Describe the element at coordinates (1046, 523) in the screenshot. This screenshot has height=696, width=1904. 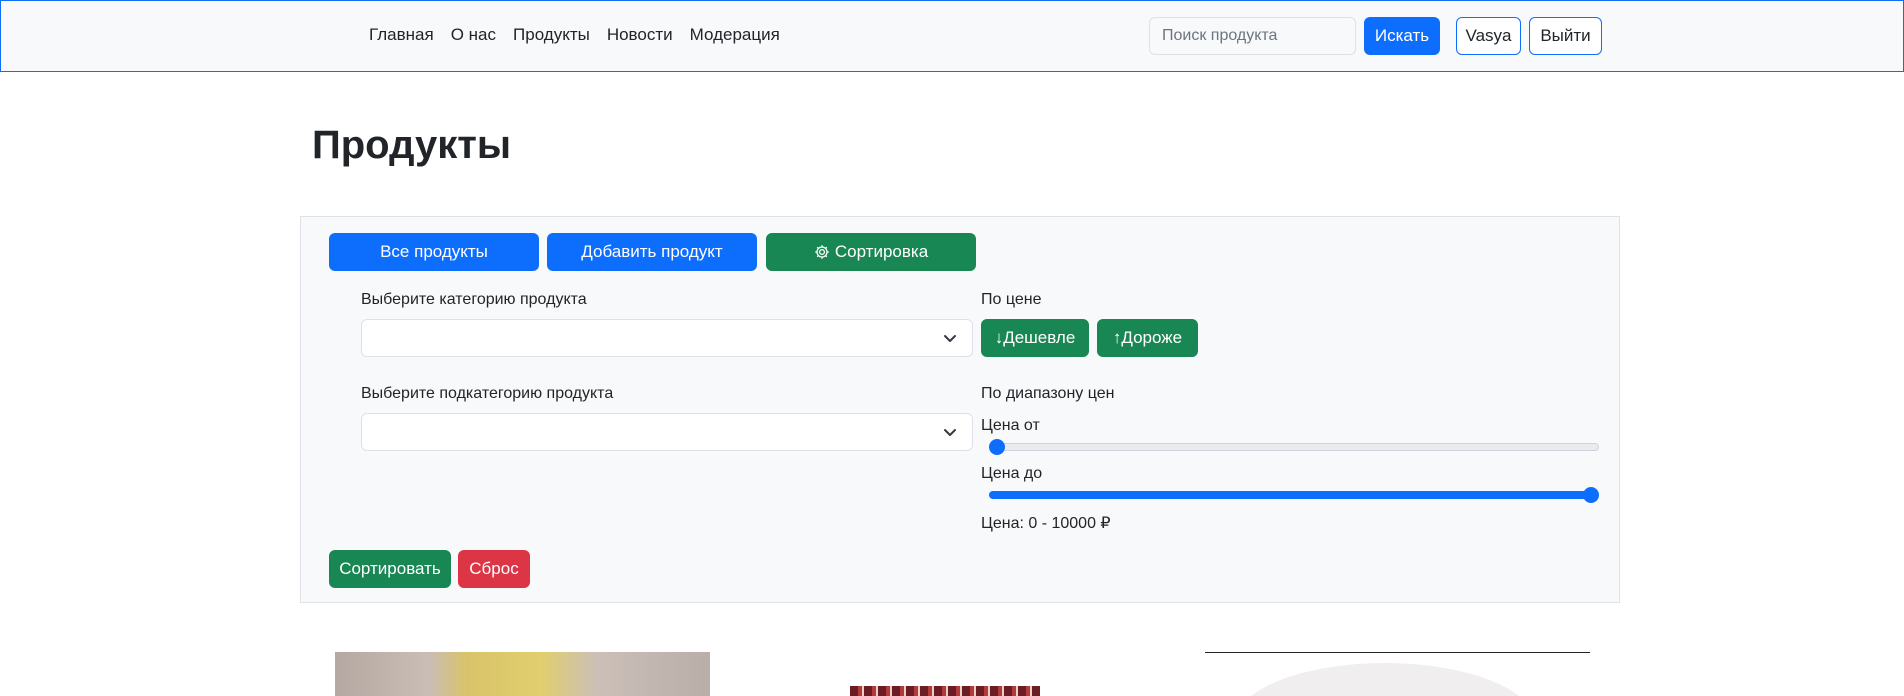
I see `price-summary: Цена: 0 - 10000 ₽` at that location.